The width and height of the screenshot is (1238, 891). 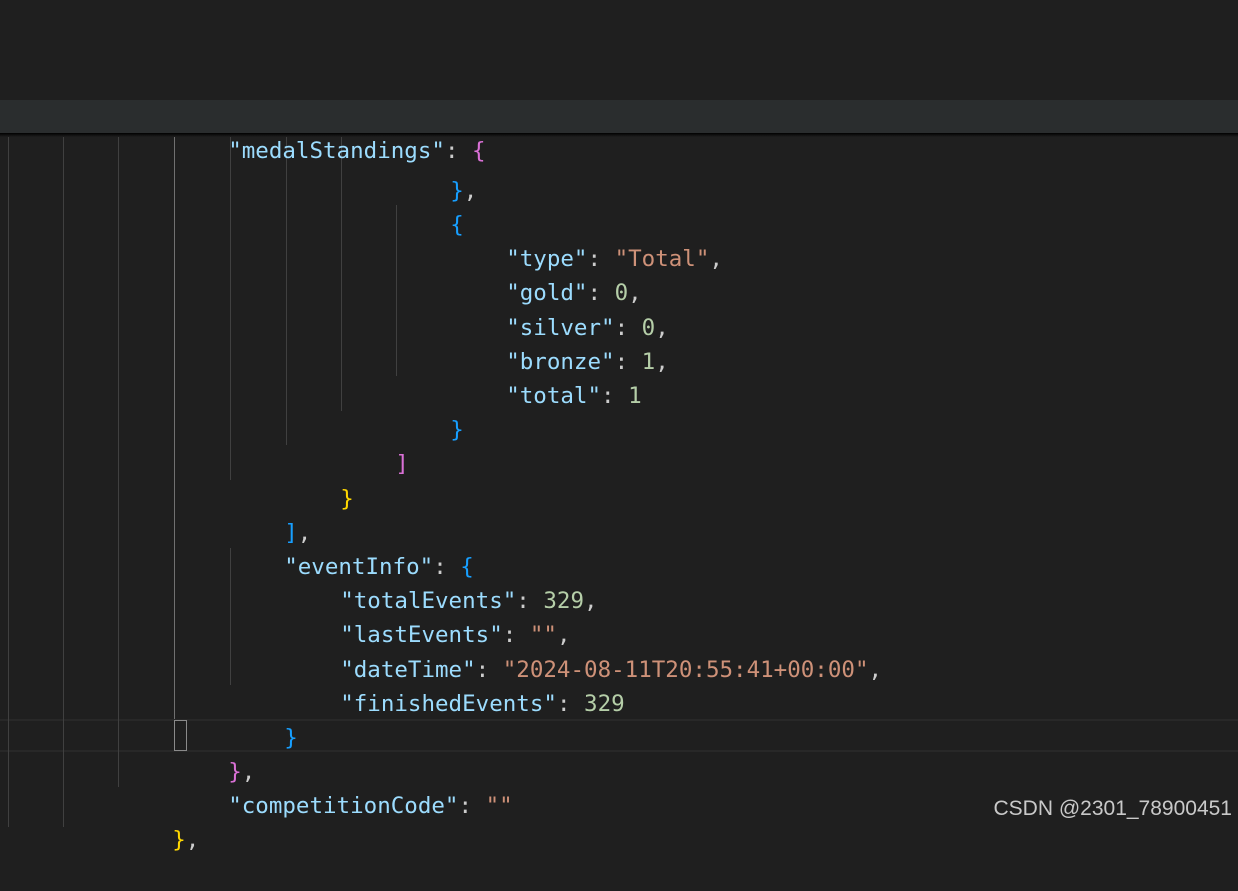 What do you see at coordinates (845, 377) in the screenshot?
I see `code-line: "total": 1` at bounding box center [845, 377].